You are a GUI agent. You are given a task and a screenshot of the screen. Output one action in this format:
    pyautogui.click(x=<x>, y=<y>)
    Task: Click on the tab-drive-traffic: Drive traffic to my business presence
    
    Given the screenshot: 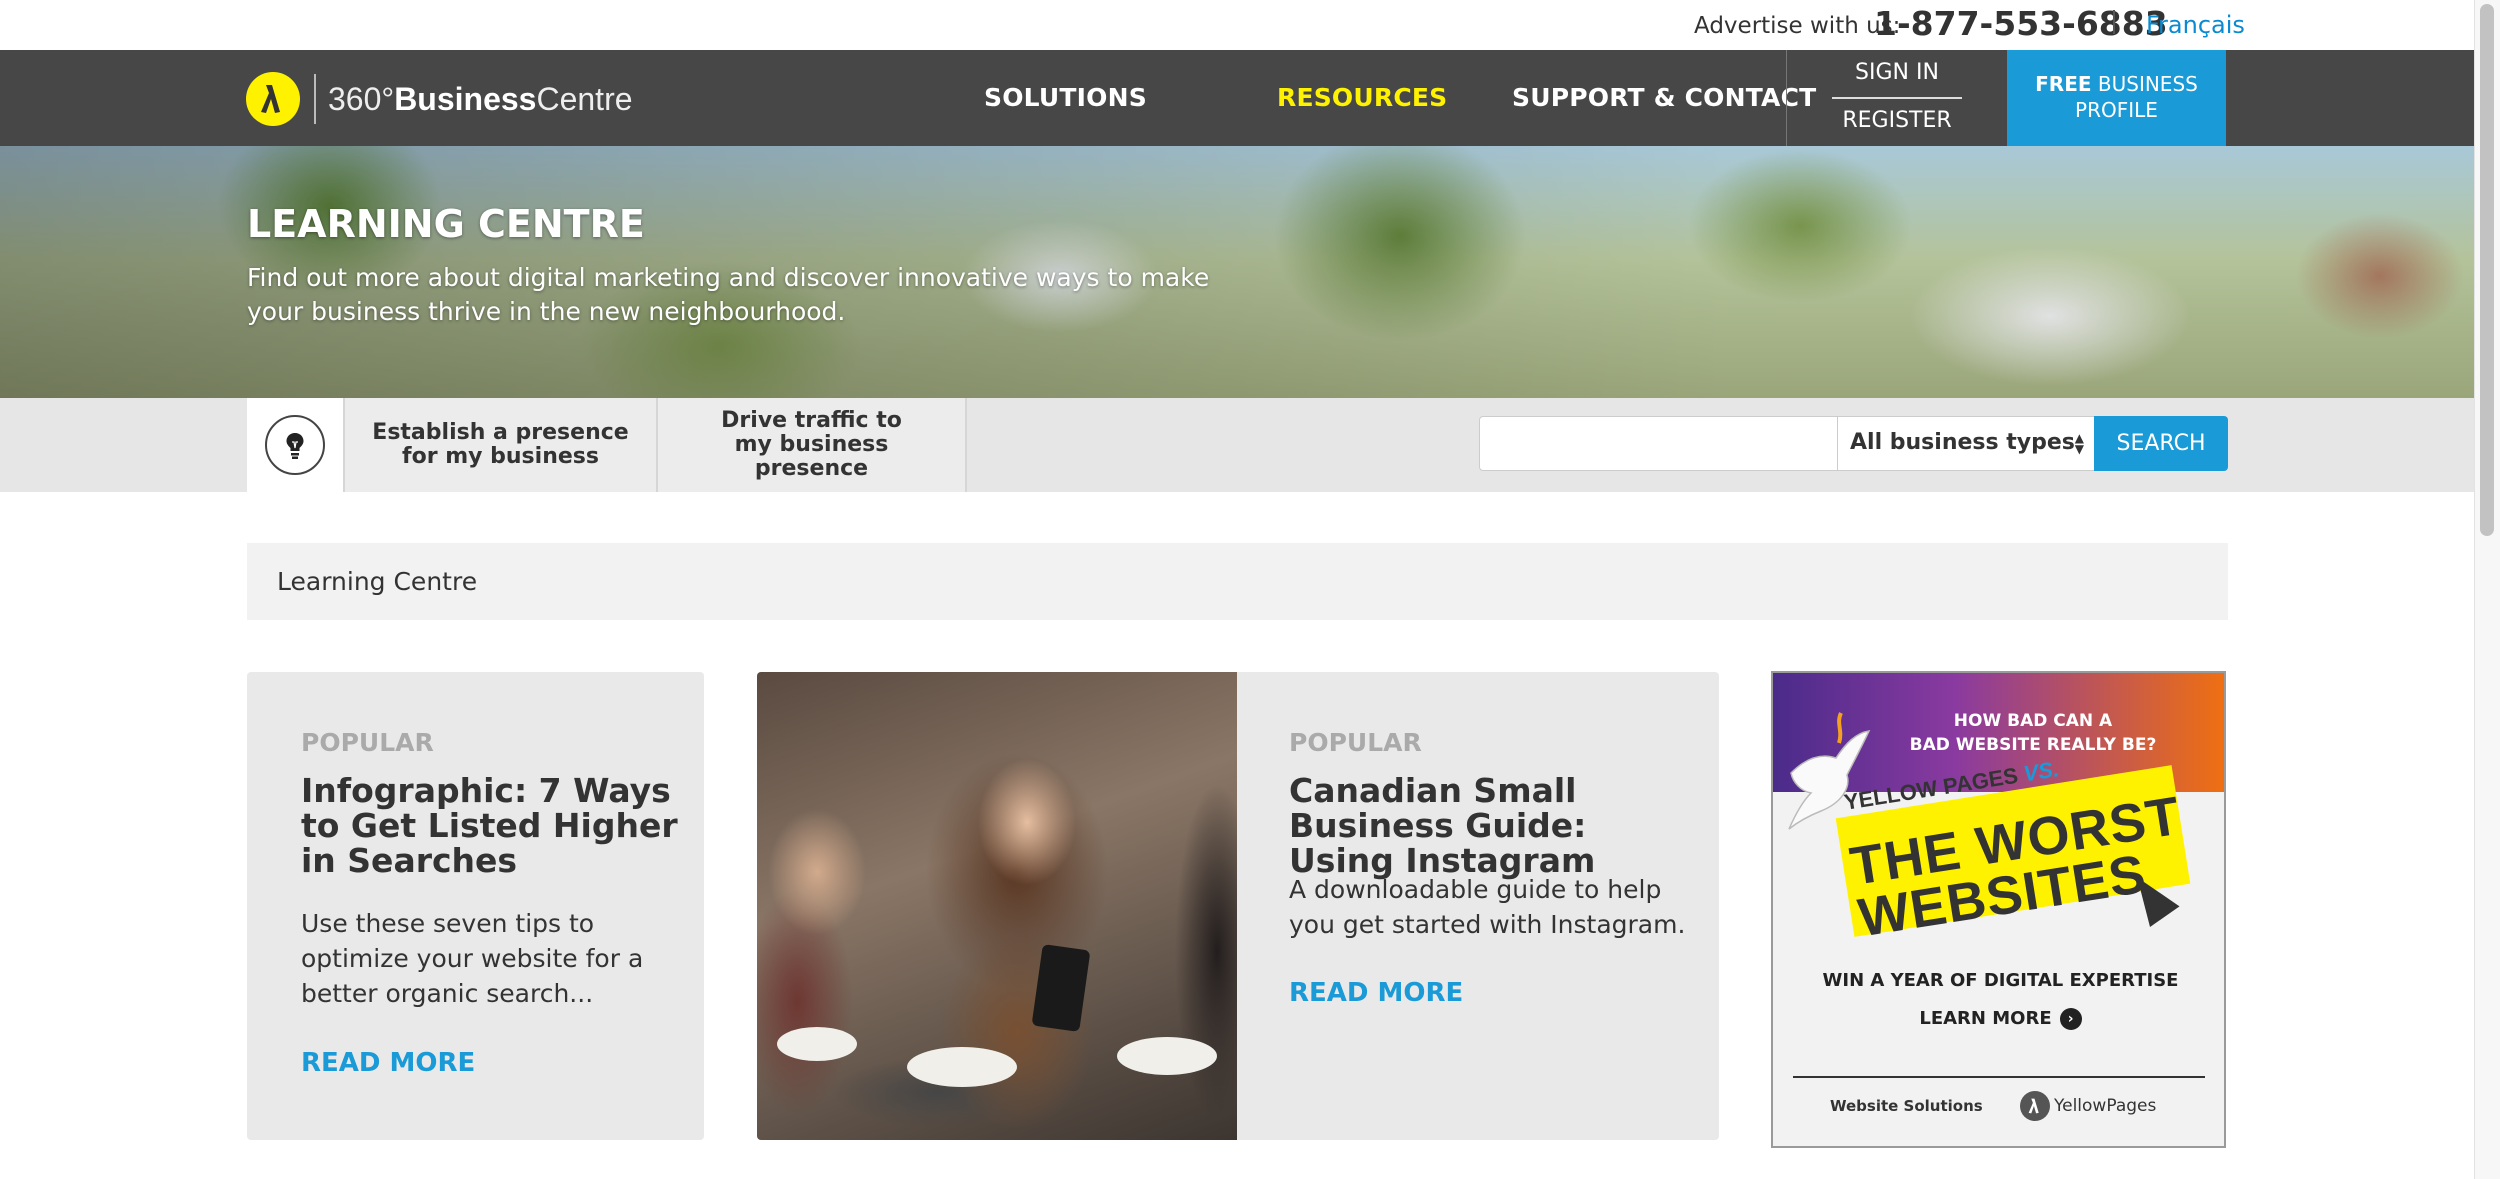 What is the action you would take?
    pyautogui.click(x=811, y=445)
    